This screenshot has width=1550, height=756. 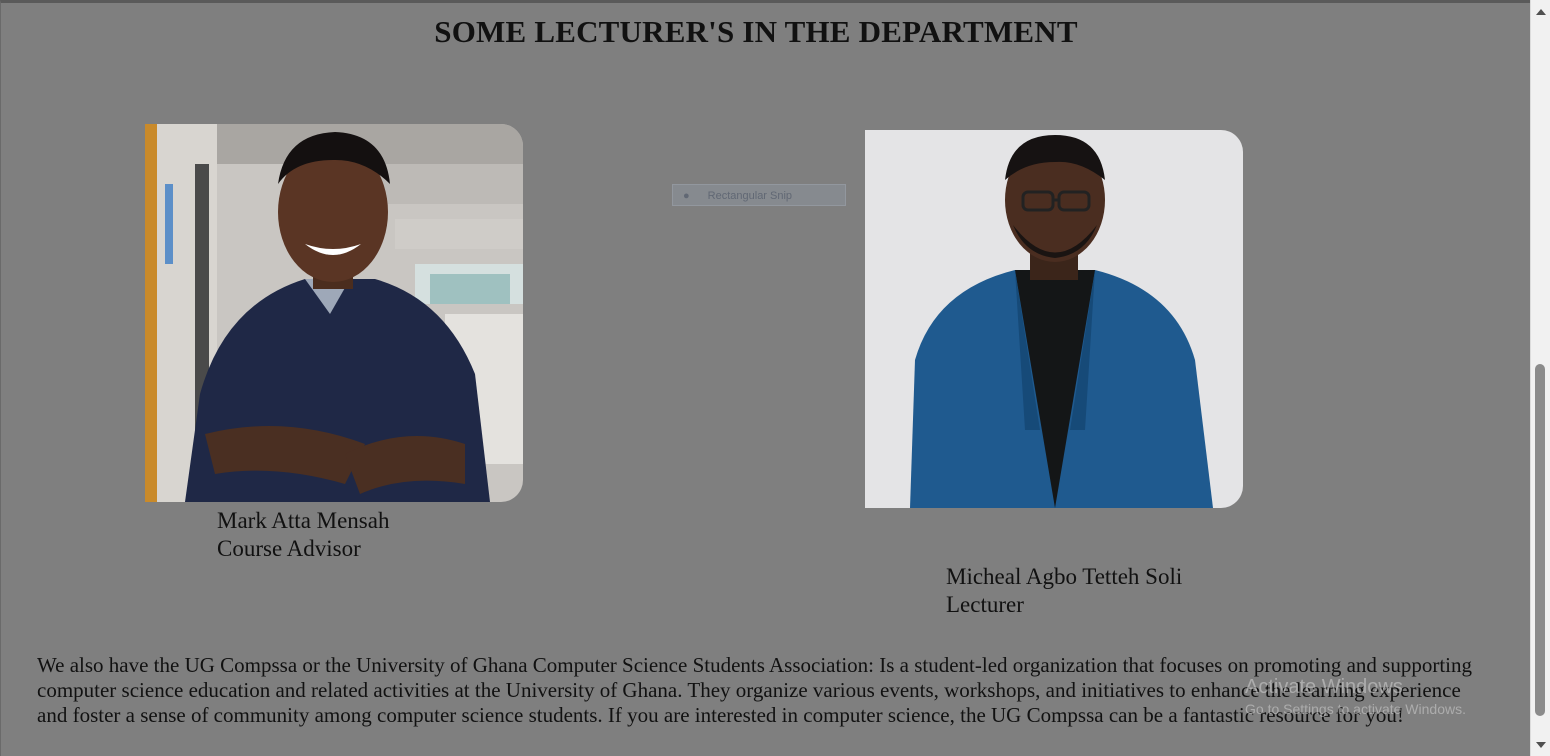 I want to click on snip-icon: ●, so click(x=686, y=196).